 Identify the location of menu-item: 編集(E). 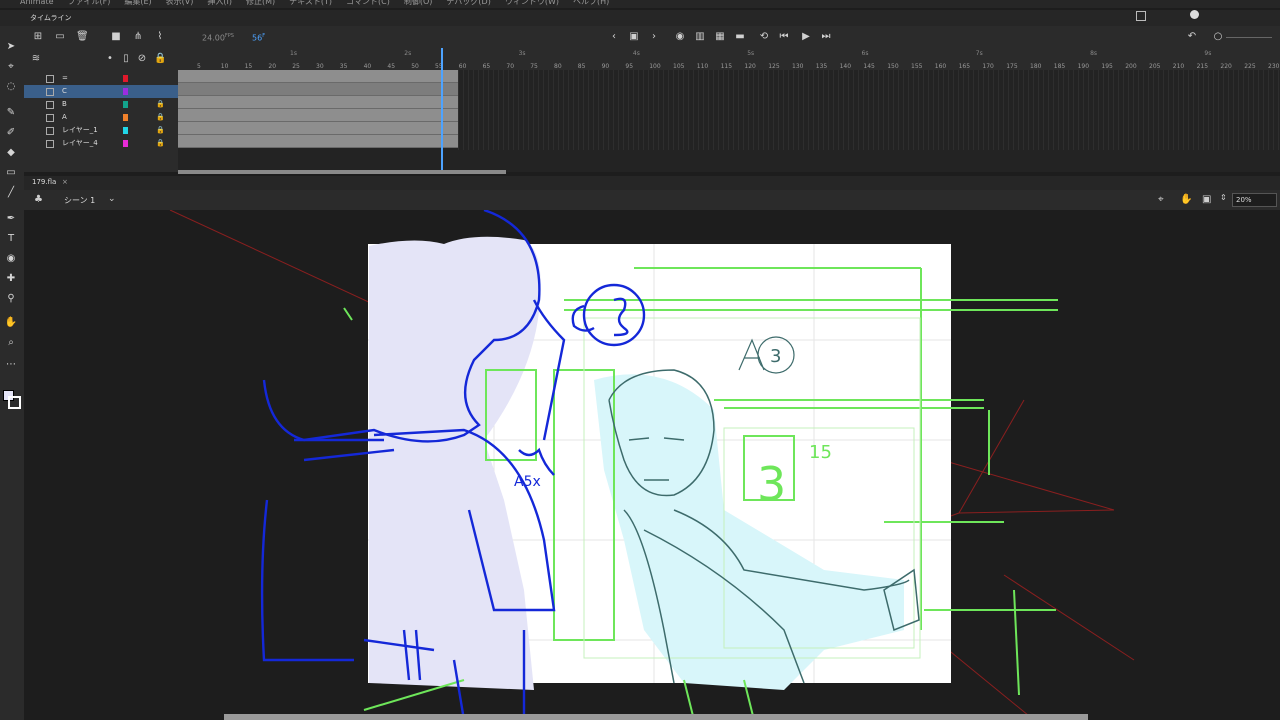
(137, 3).